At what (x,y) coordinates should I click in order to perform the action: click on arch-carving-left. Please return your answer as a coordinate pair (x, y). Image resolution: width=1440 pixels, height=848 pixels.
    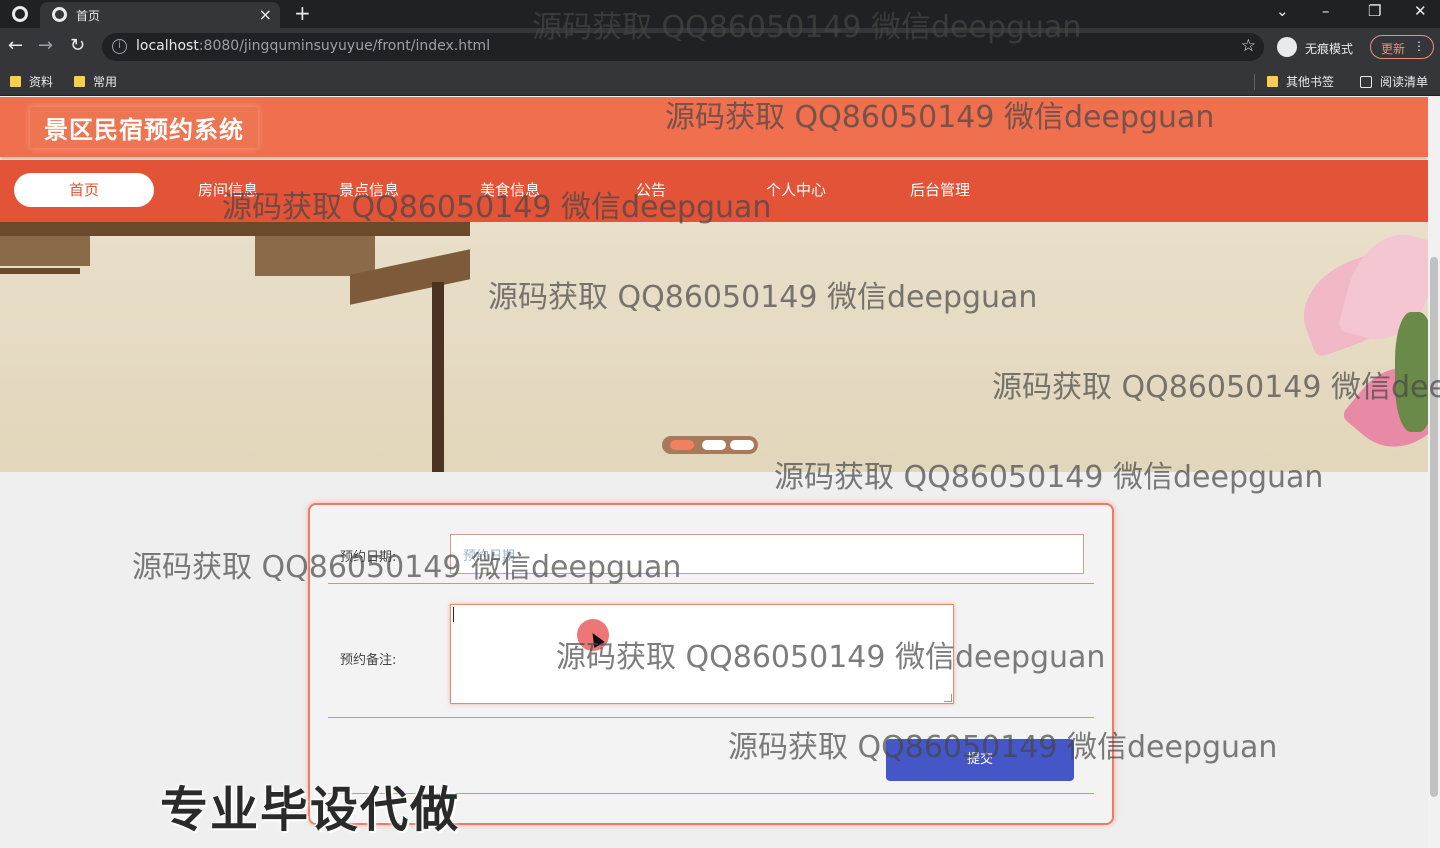
    Looking at the image, I should click on (45, 251).